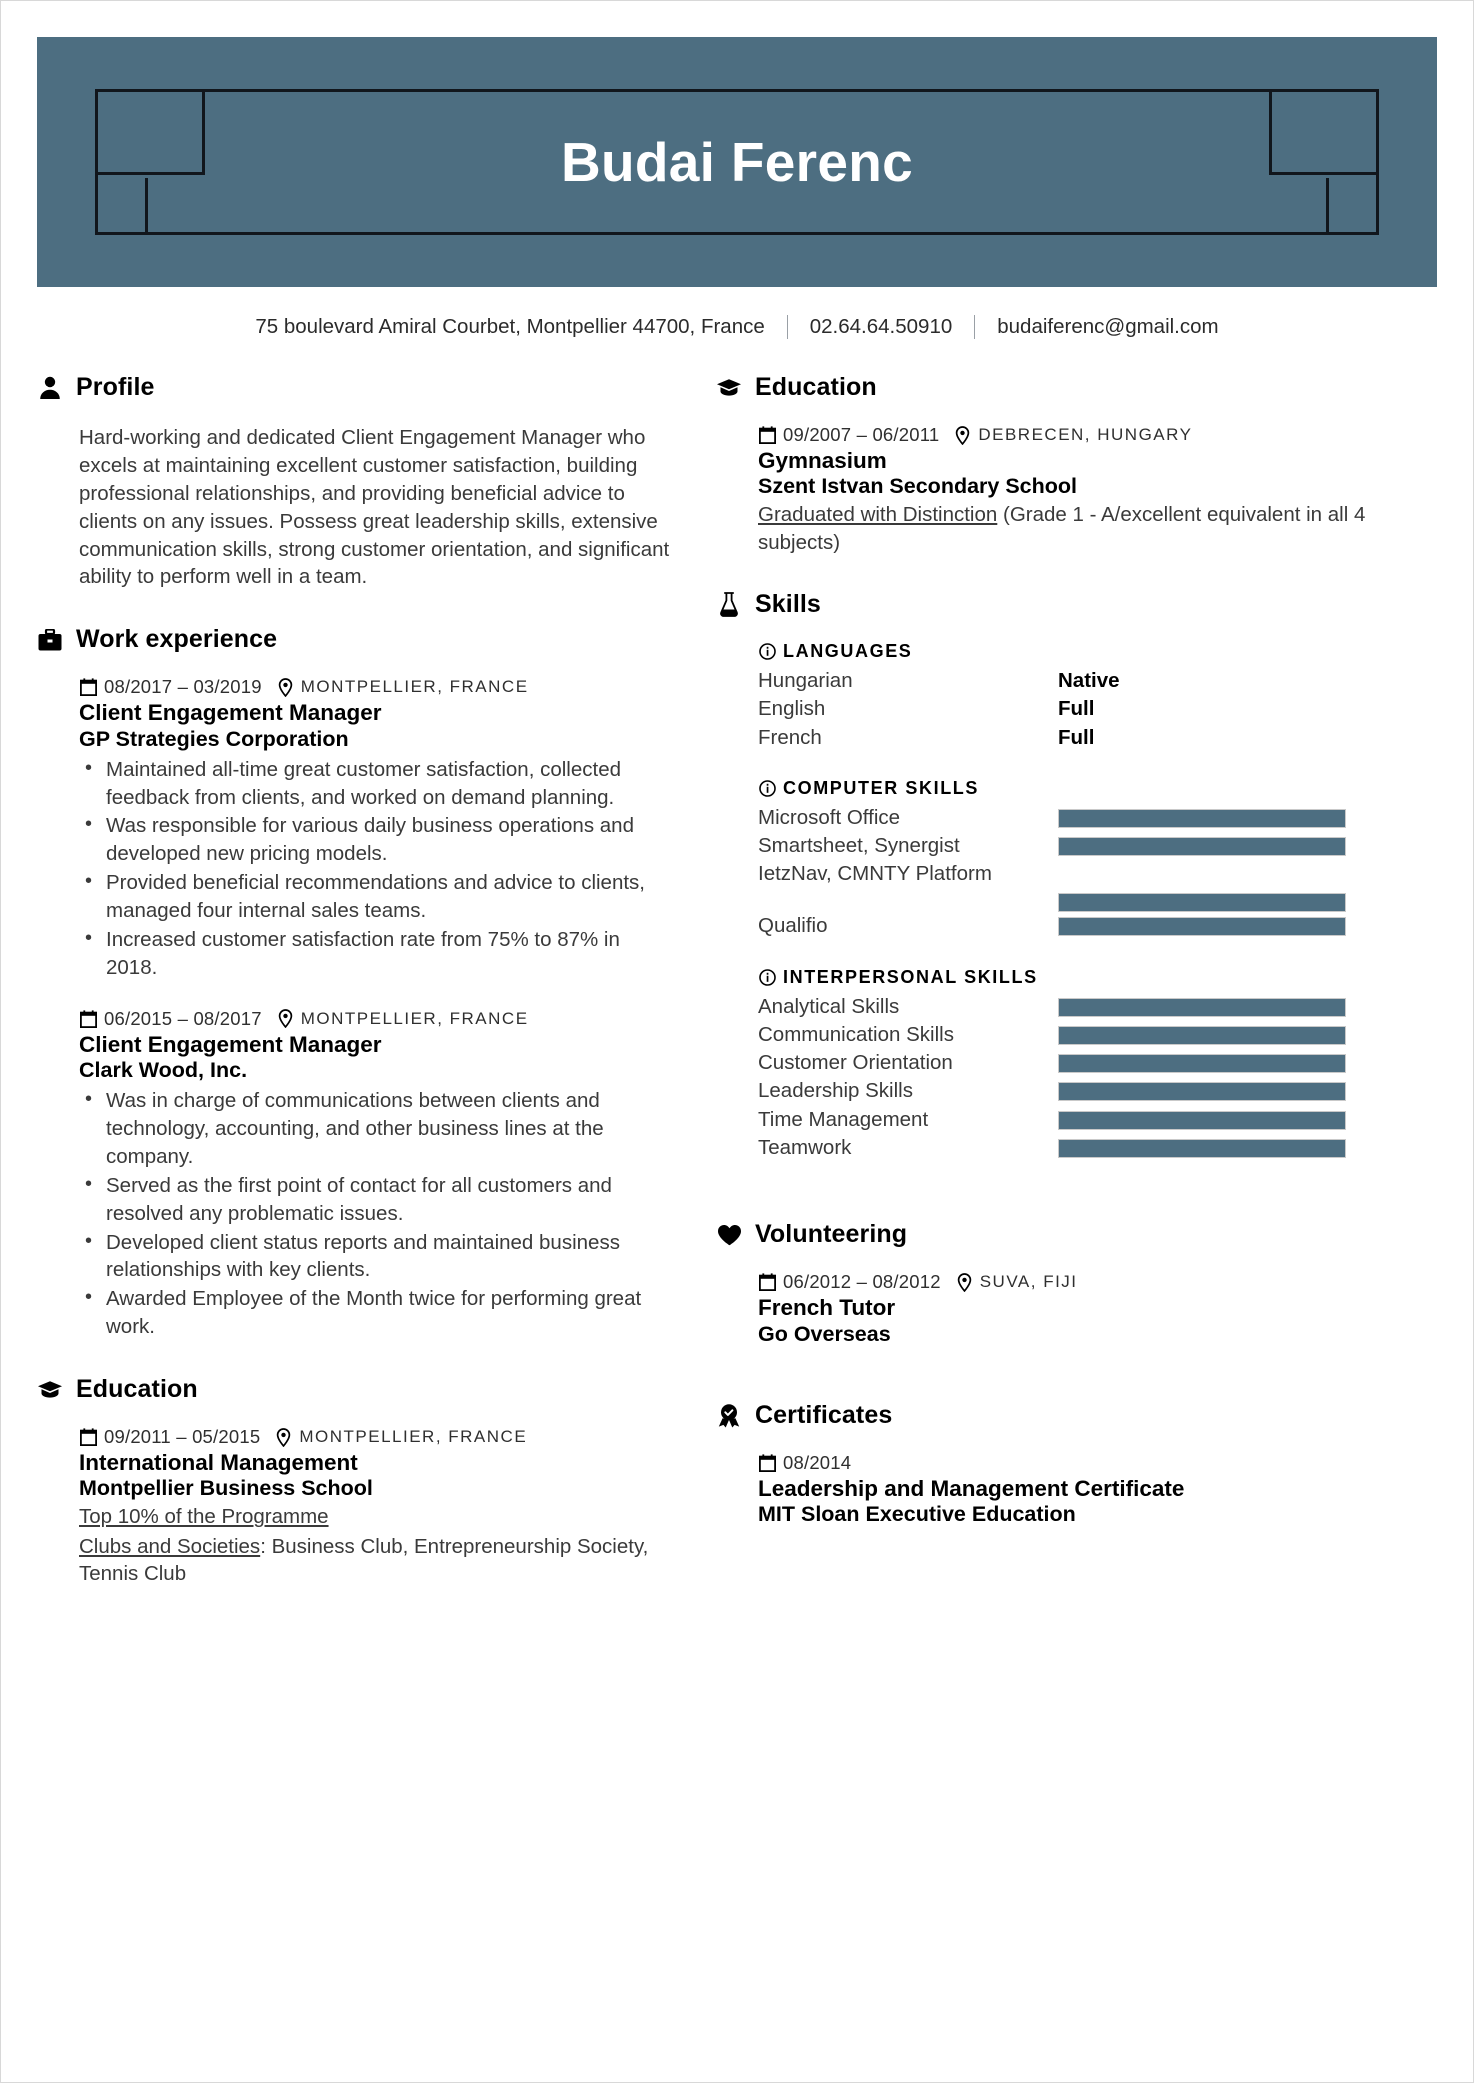 This screenshot has width=1474, height=2083. I want to click on skill-label: Teamwork, so click(805, 1148).